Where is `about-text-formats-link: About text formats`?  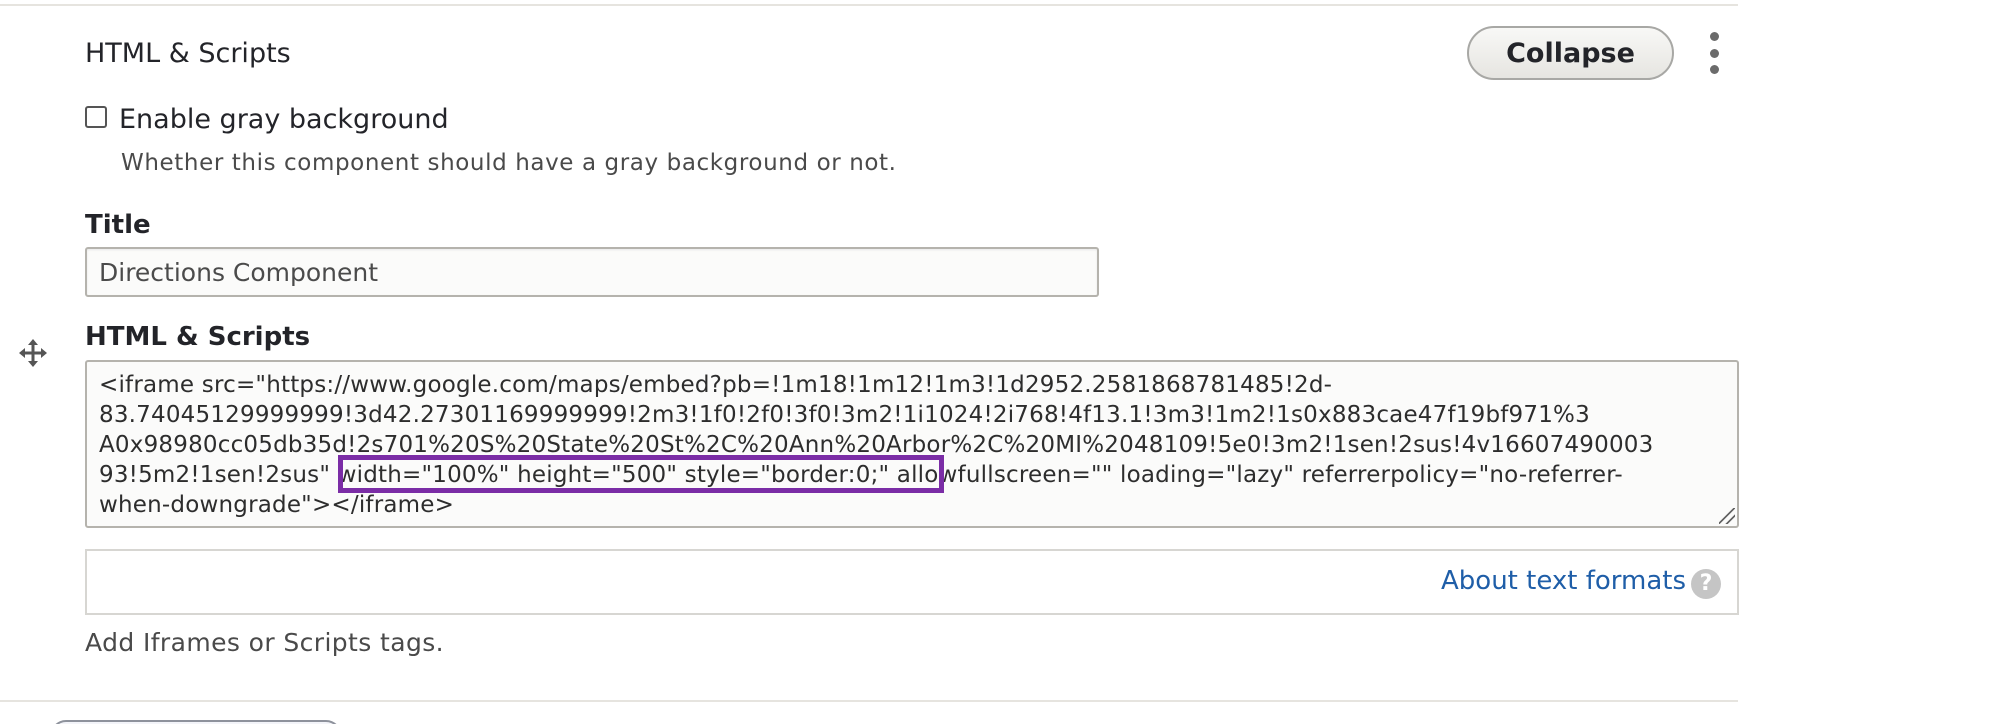
about-text-formats-link: About text formats is located at coordinates (1563, 581).